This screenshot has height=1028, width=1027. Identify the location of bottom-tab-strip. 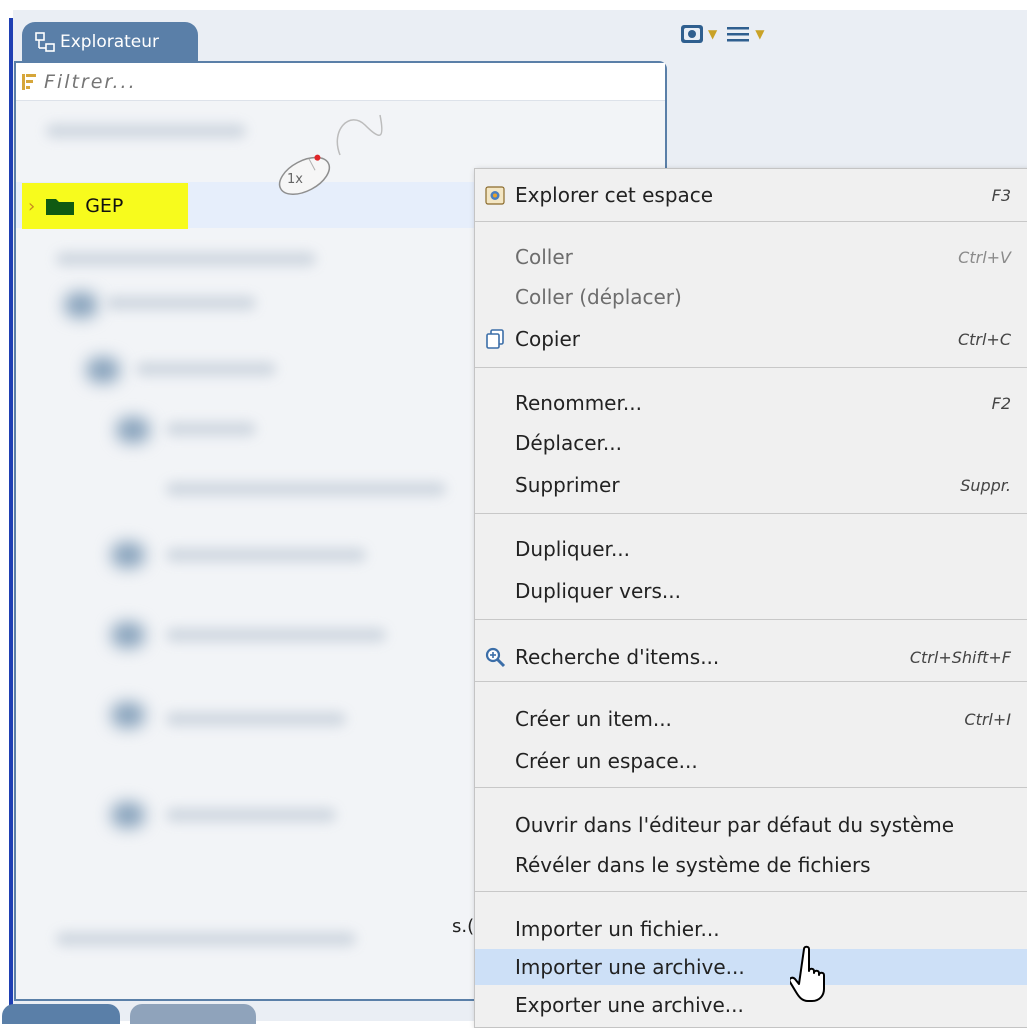
(130, 1014).